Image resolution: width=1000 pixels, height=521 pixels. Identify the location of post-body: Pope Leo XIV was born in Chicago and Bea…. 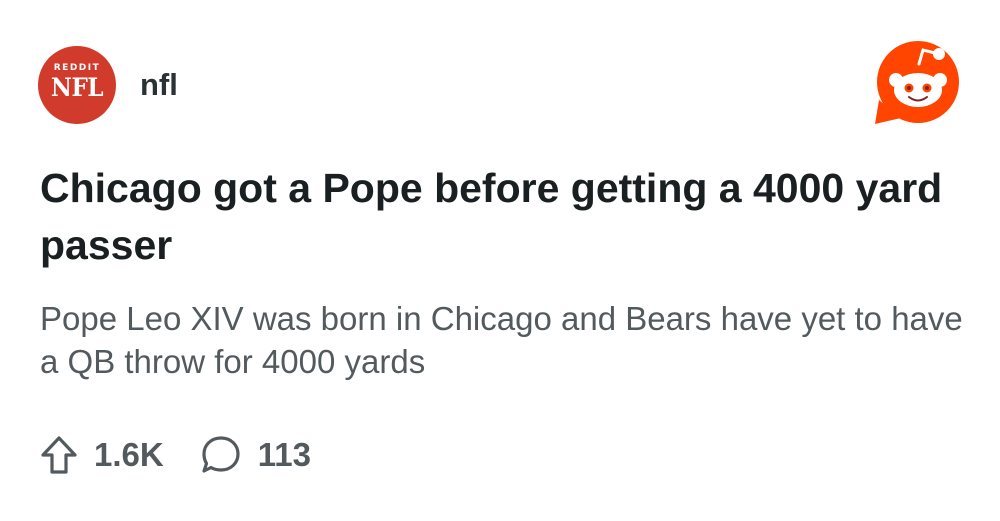
(501, 340).